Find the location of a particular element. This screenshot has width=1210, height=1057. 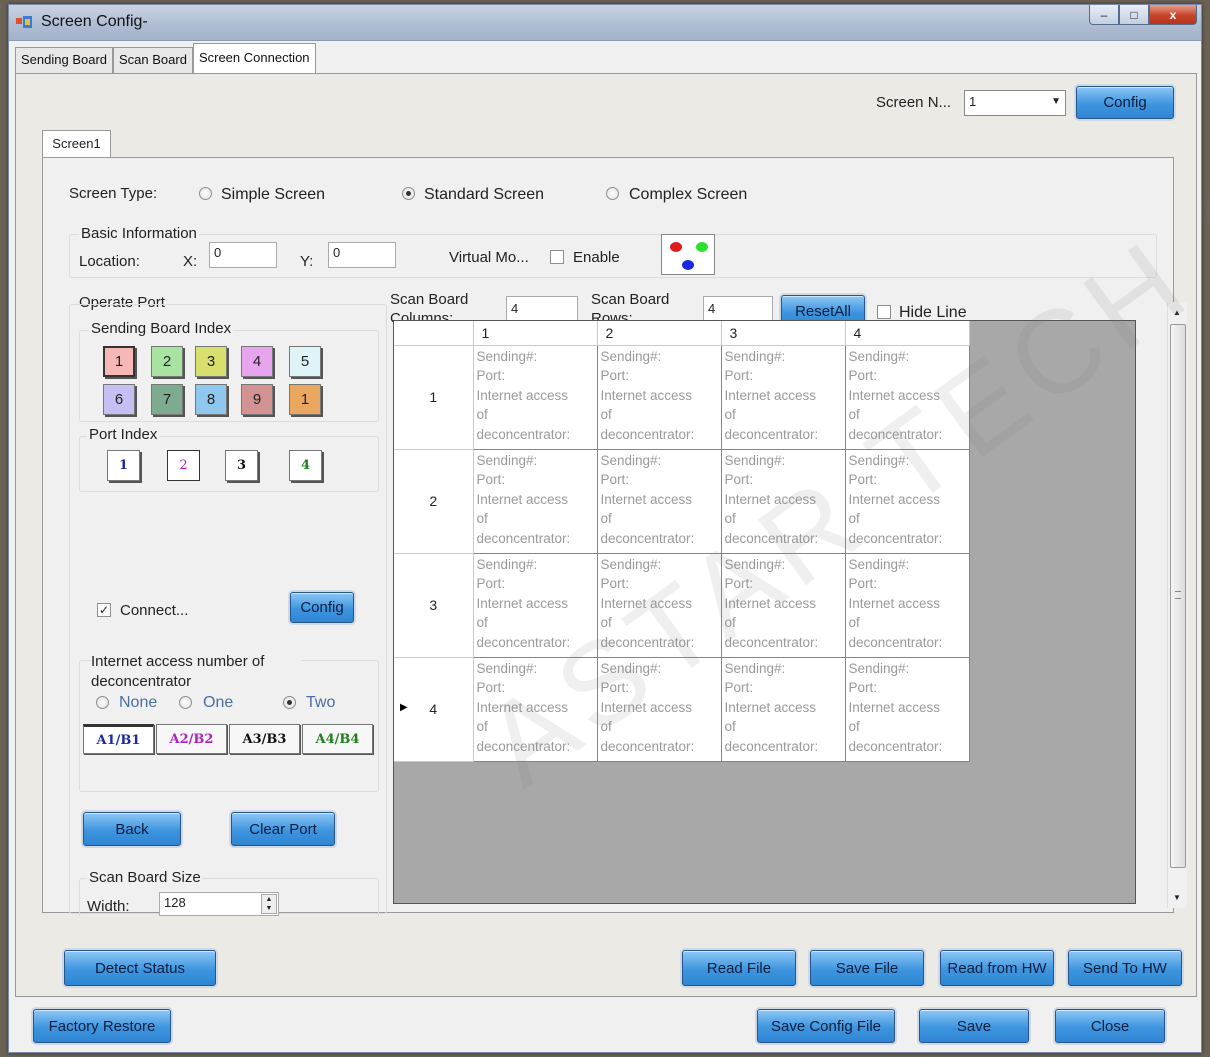

scroll-up-icon: ▲ is located at coordinates (1177, 312).